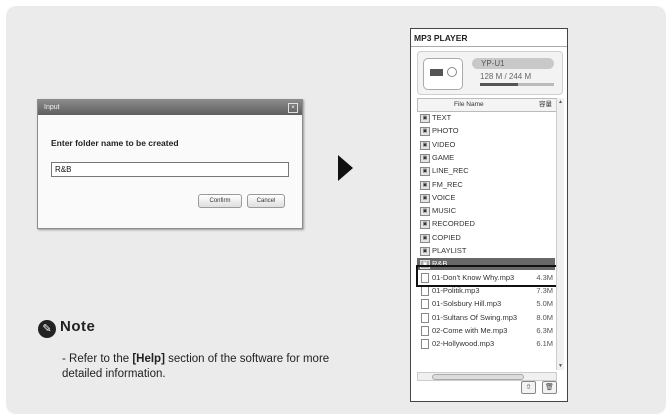 This screenshot has height=420, width=672. I want to click on scroll-down-icon: ▼, so click(560, 366).